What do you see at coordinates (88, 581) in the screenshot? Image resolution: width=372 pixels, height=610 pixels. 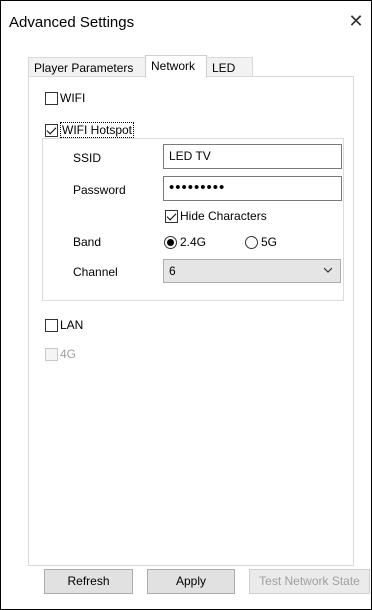 I see `refresh-button: Refresh` at bounding box center [88, 581].